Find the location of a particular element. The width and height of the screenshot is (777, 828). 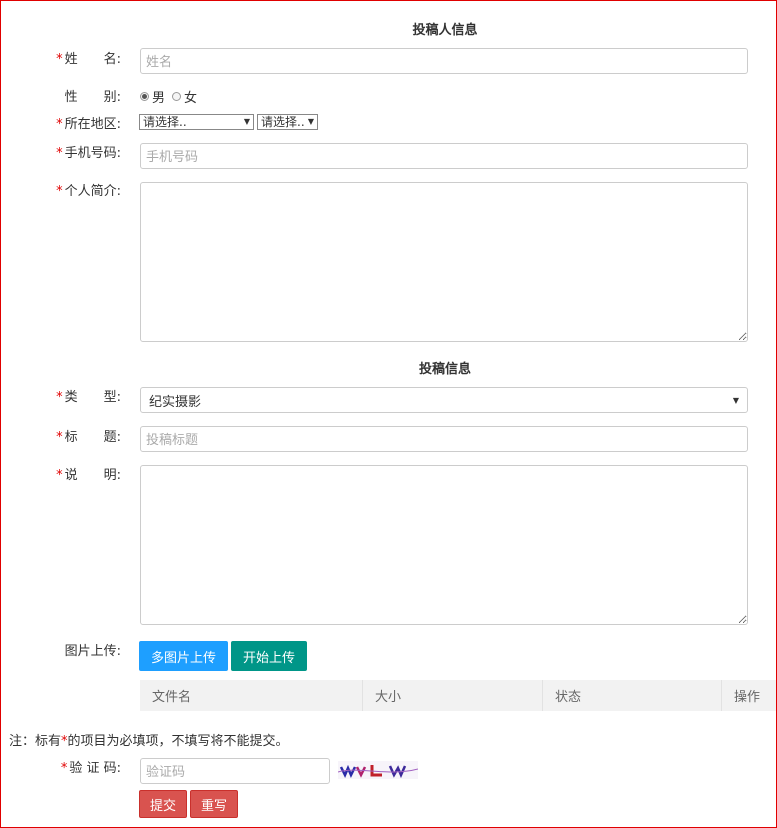

type-select: 纪实摄影 ▼ is located at coordinates (444, 400).